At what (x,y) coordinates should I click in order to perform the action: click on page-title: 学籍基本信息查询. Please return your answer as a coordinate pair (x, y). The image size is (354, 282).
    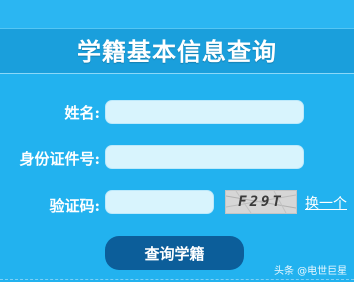
    Looking at the image, I should click on (177, 51).